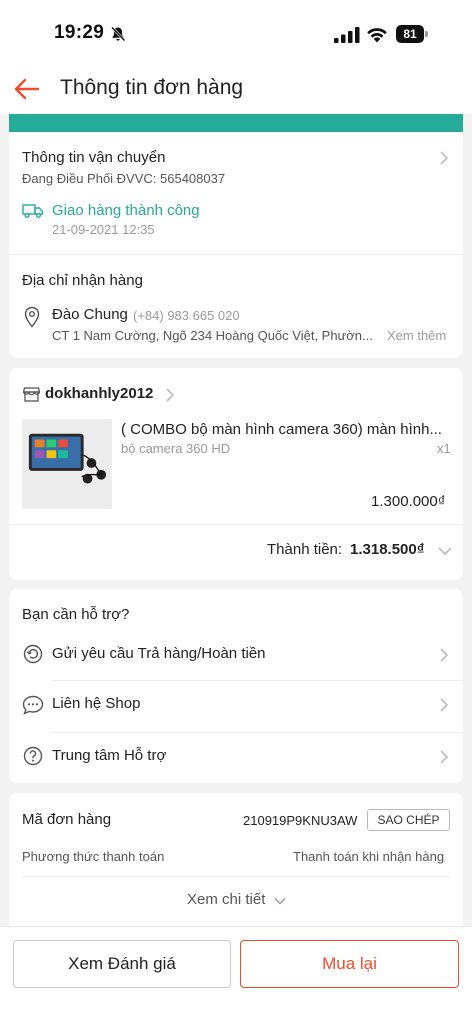  Describe the element at coordinates (387, 549) in the screenshot. I see `total-value: 1.318.500₫` at that location.